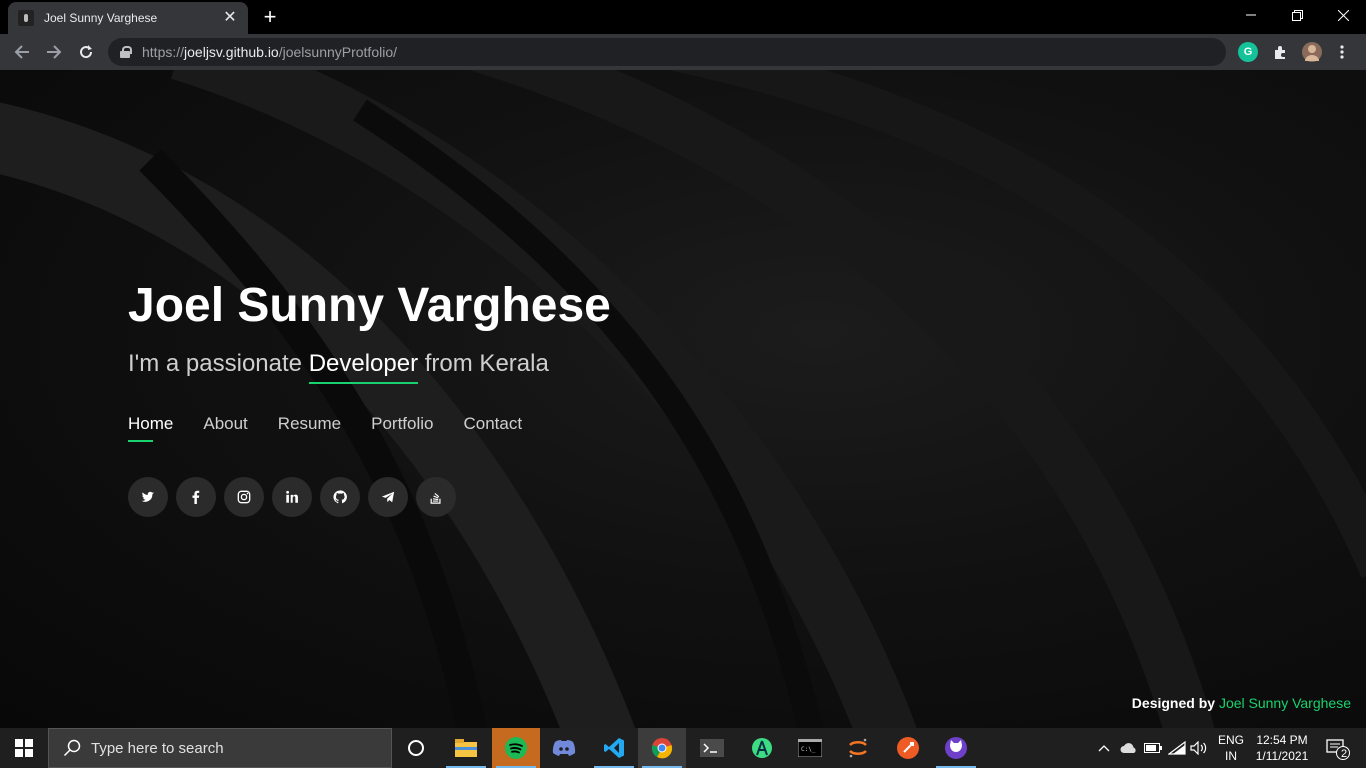 The width and height of the screenshot is (1366, 768). Describe the element at coordinates (402, 428) in the screenshot. I see `nav-portfolio: Portfolio` at that location.